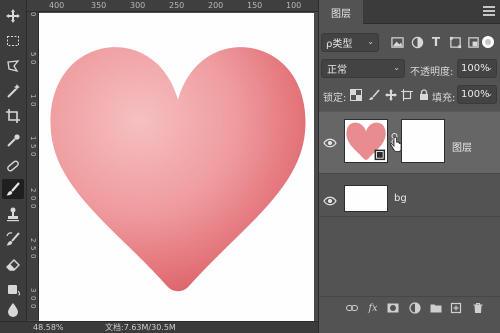 The height and width of the screenshot is (333, 500). Describe the element at coordinates (48, 327) in the screenshot. I see `zoom-level: 48.58%` at that location.